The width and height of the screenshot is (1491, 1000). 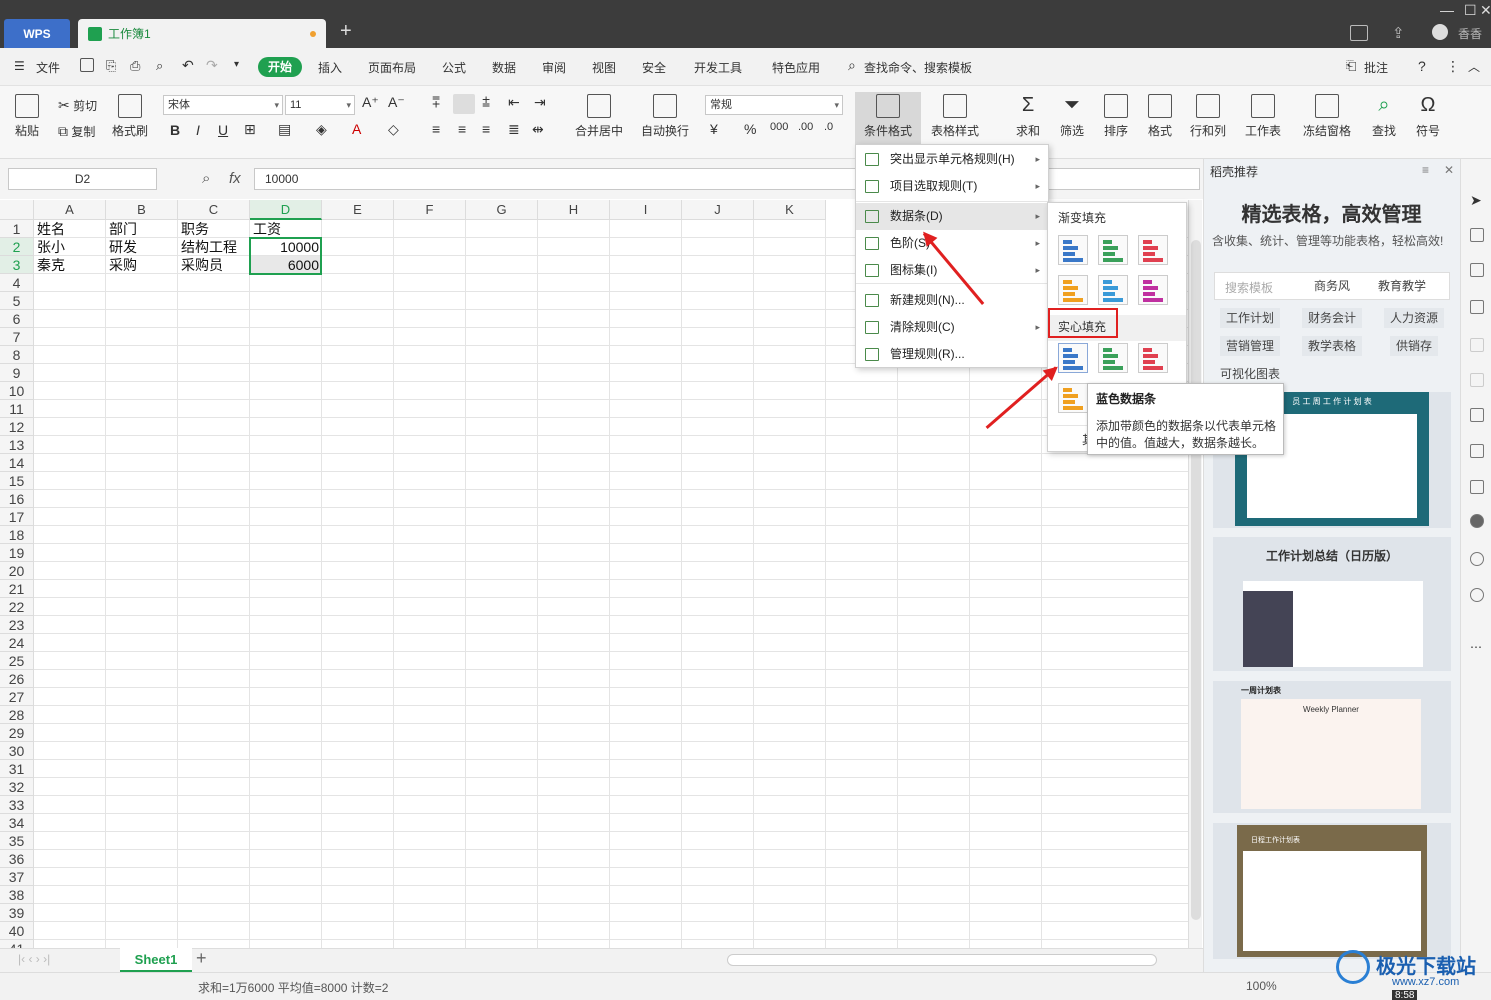 What do you see at coordinates (1449, 170) in the screenshot?
I see `panel-close-icon: ✕` at bounding box center [1449, 170].